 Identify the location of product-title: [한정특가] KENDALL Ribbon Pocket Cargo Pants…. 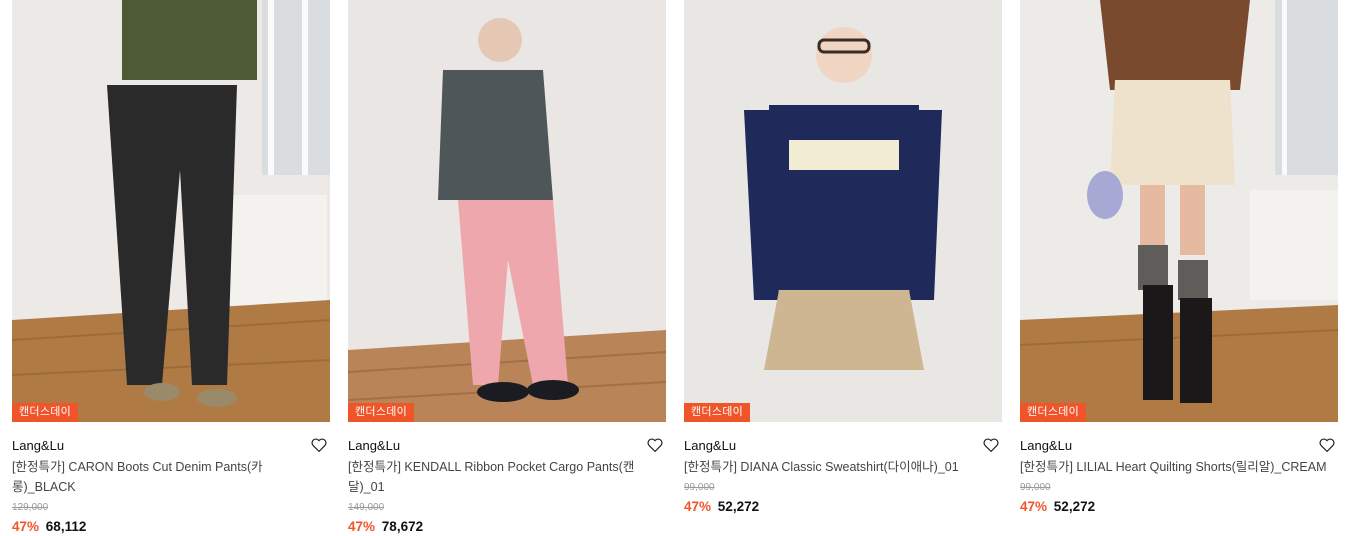
(507, 477).